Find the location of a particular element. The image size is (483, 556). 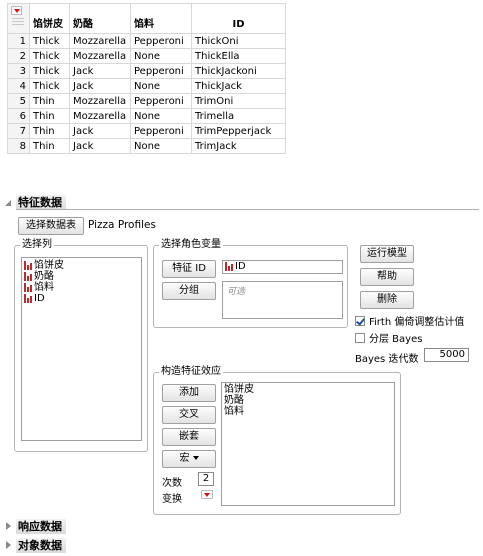

col-header-crust: 馅饼皮 is located at coordinates (49, 18).